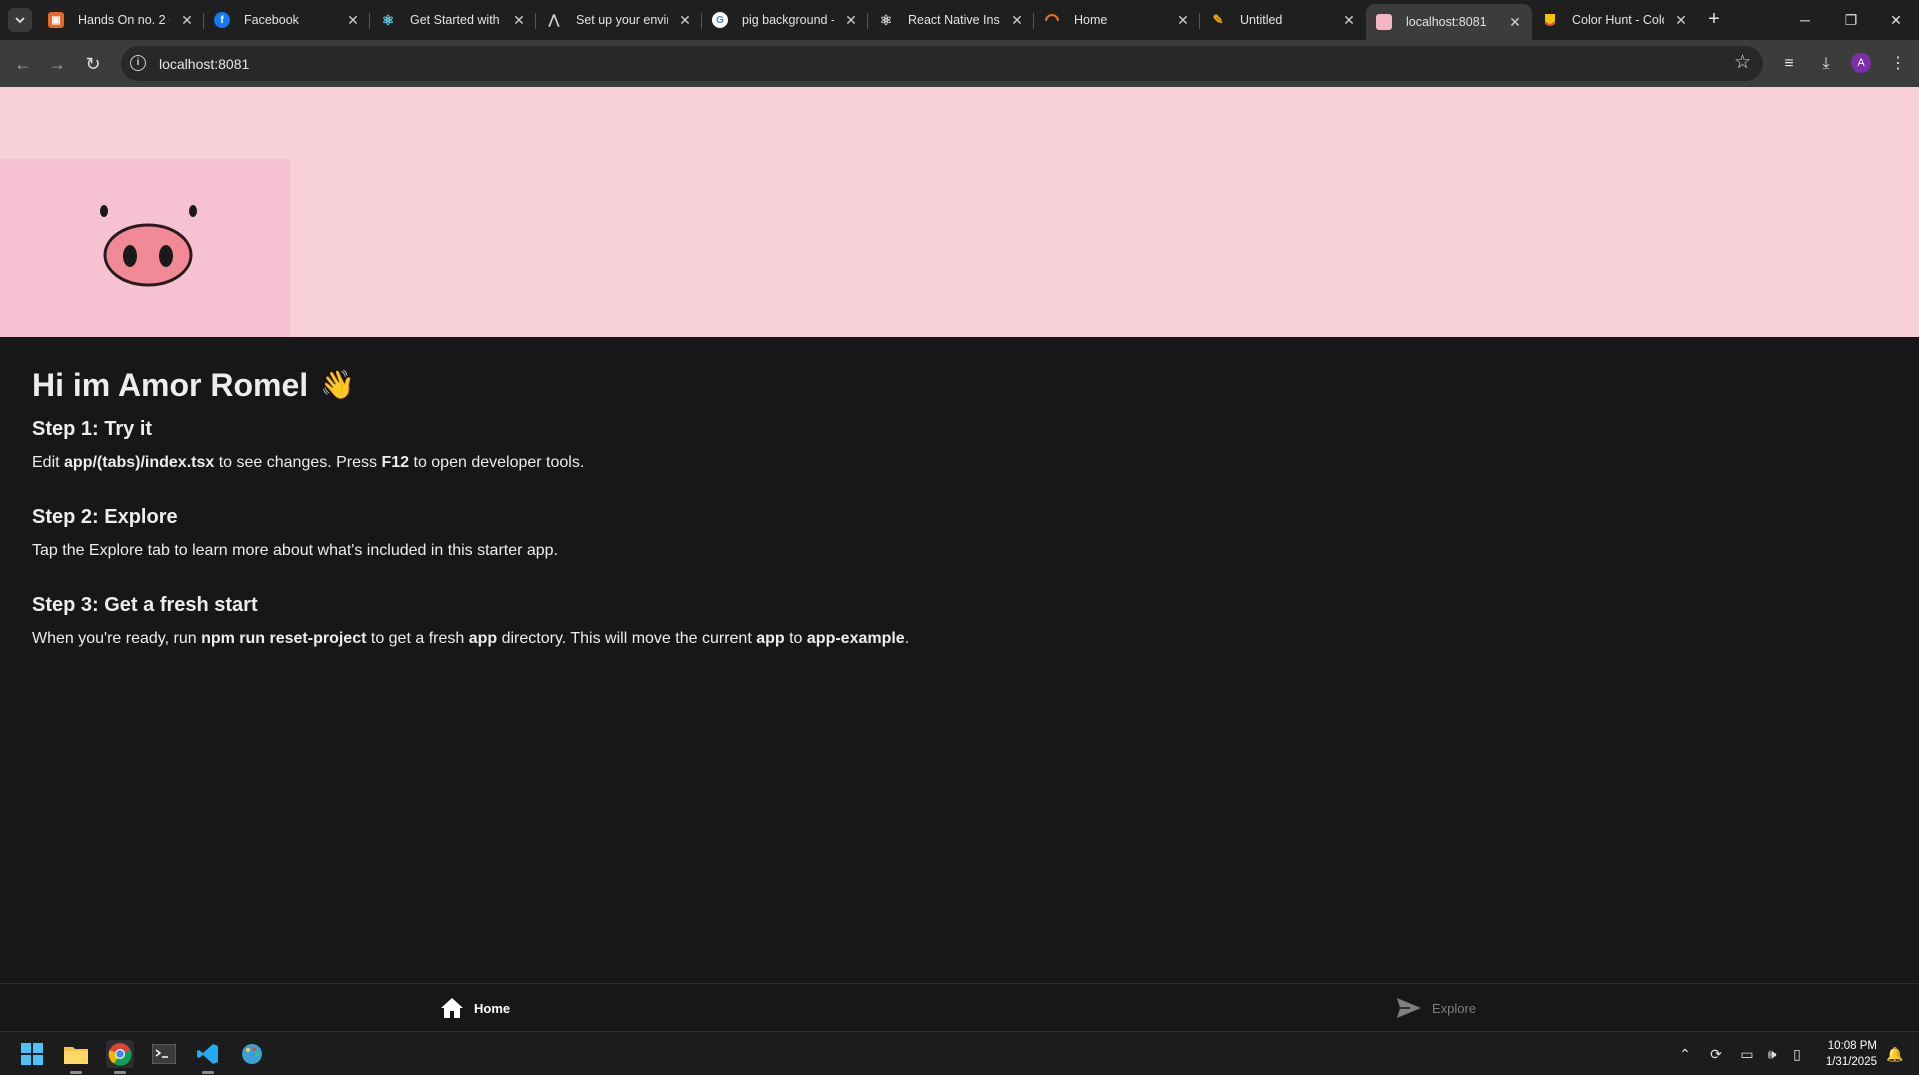 Image resolution: width=1919 pixels, height=1075 pixels. I want to click on back-button: ←, so click(23, 64).